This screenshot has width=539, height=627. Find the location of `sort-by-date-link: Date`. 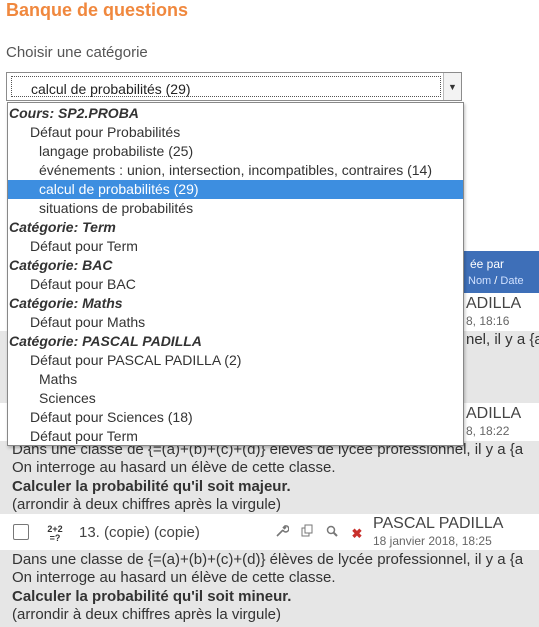

sort-by-date-link: Date is located at coordinates (511, 281).